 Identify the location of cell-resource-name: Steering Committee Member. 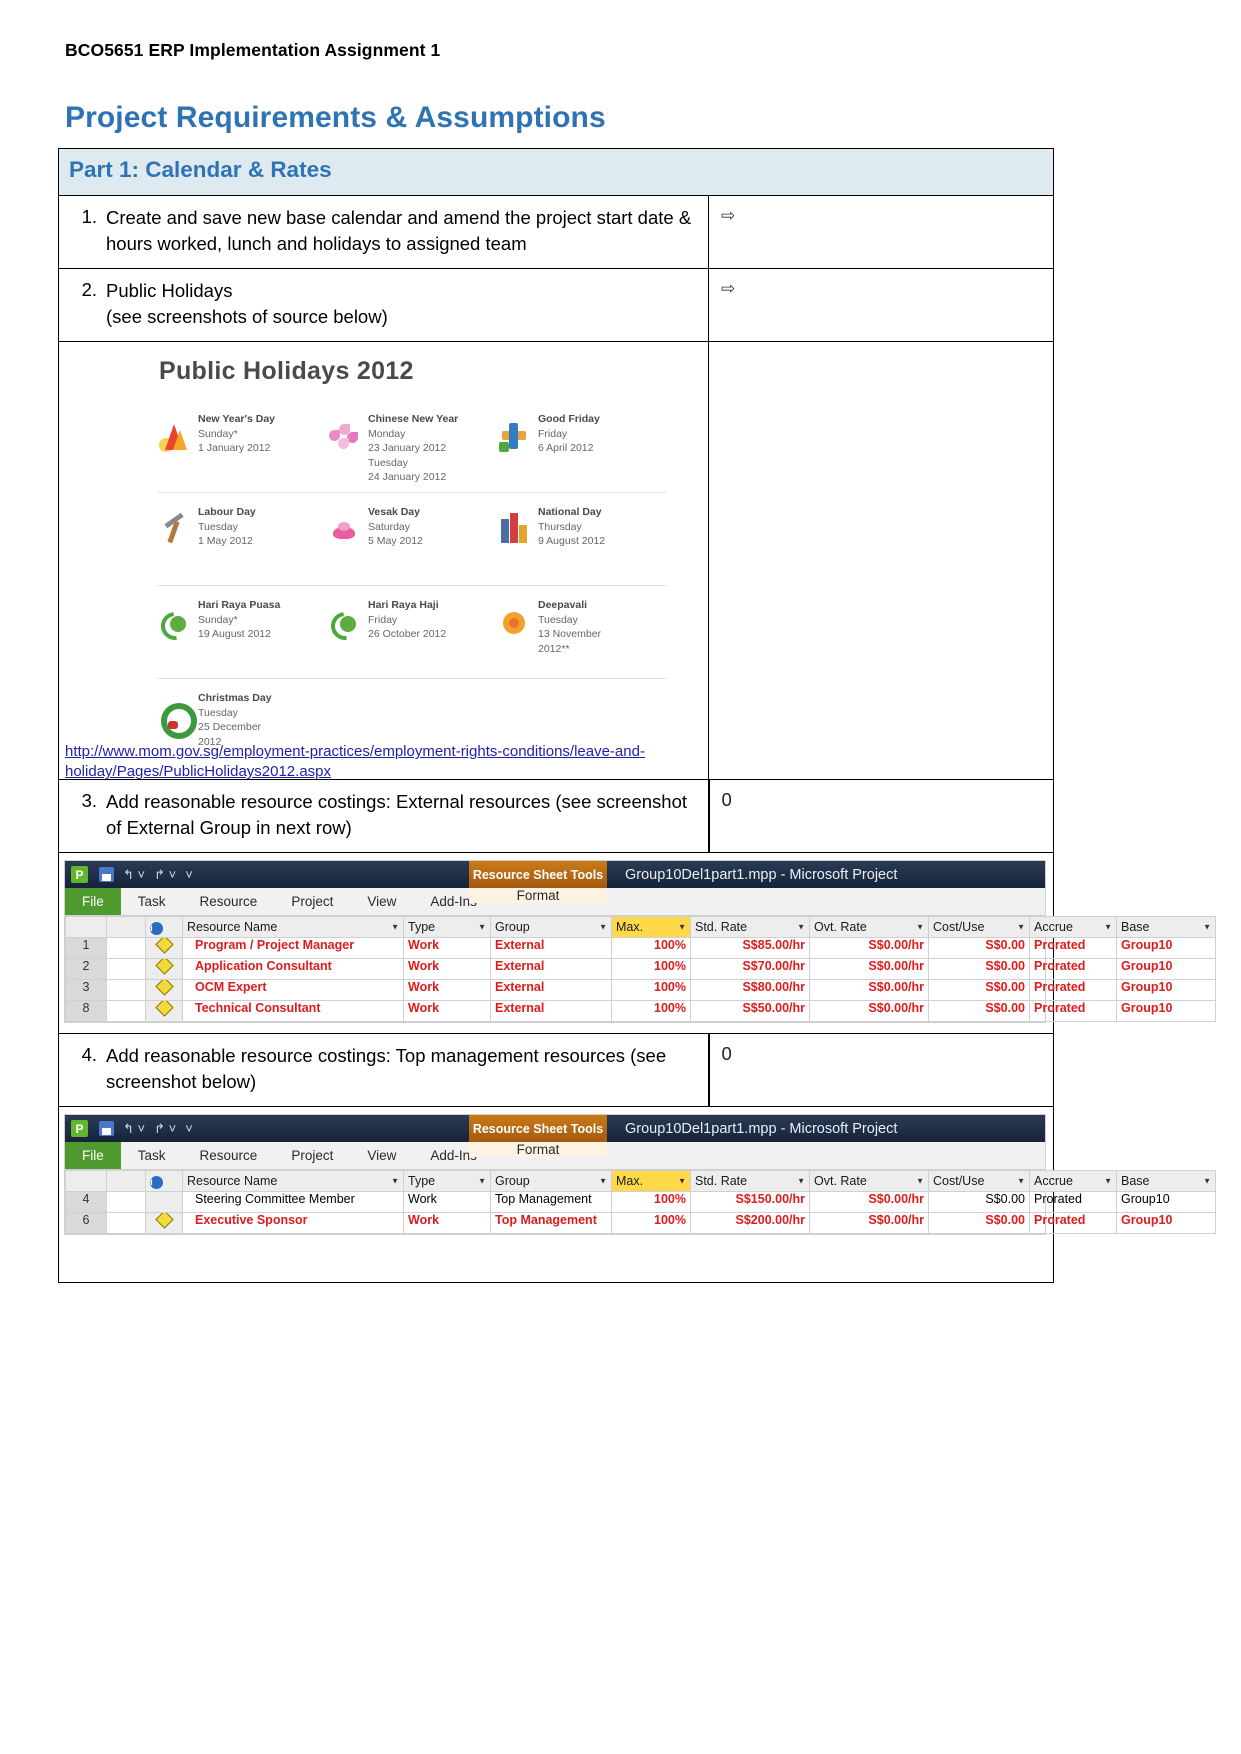
(293, 1202).